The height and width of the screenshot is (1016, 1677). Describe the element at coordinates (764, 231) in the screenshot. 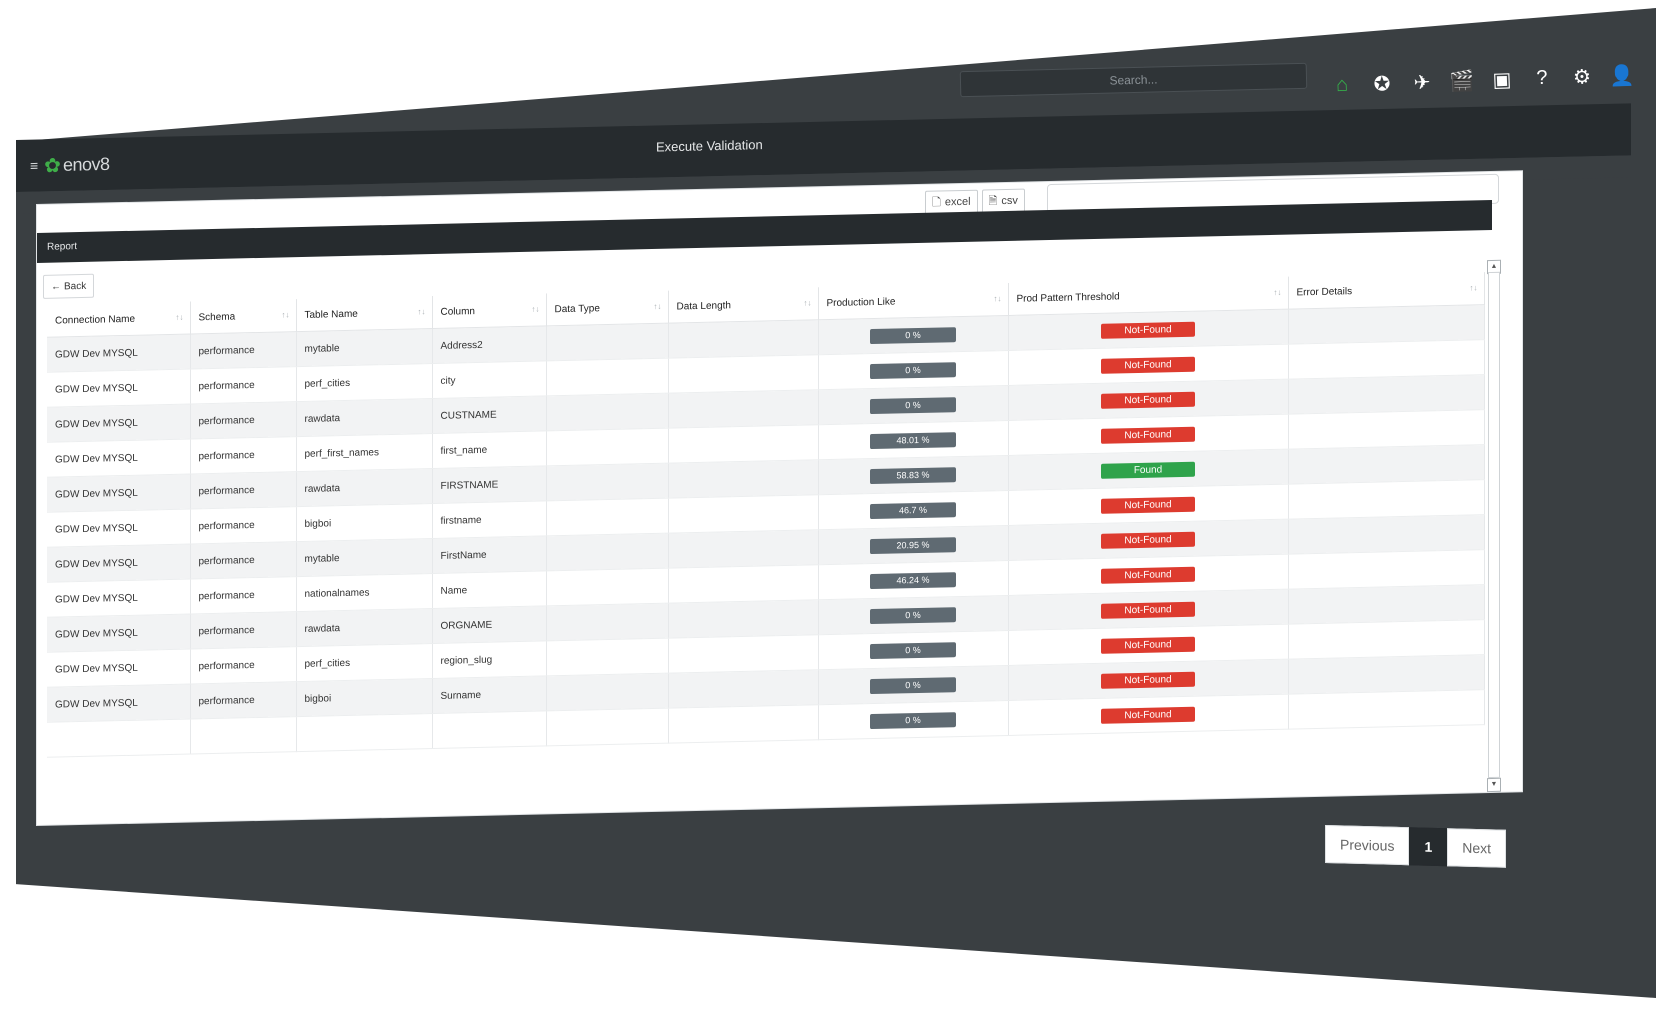

I see `report-heading: Report` at that location.